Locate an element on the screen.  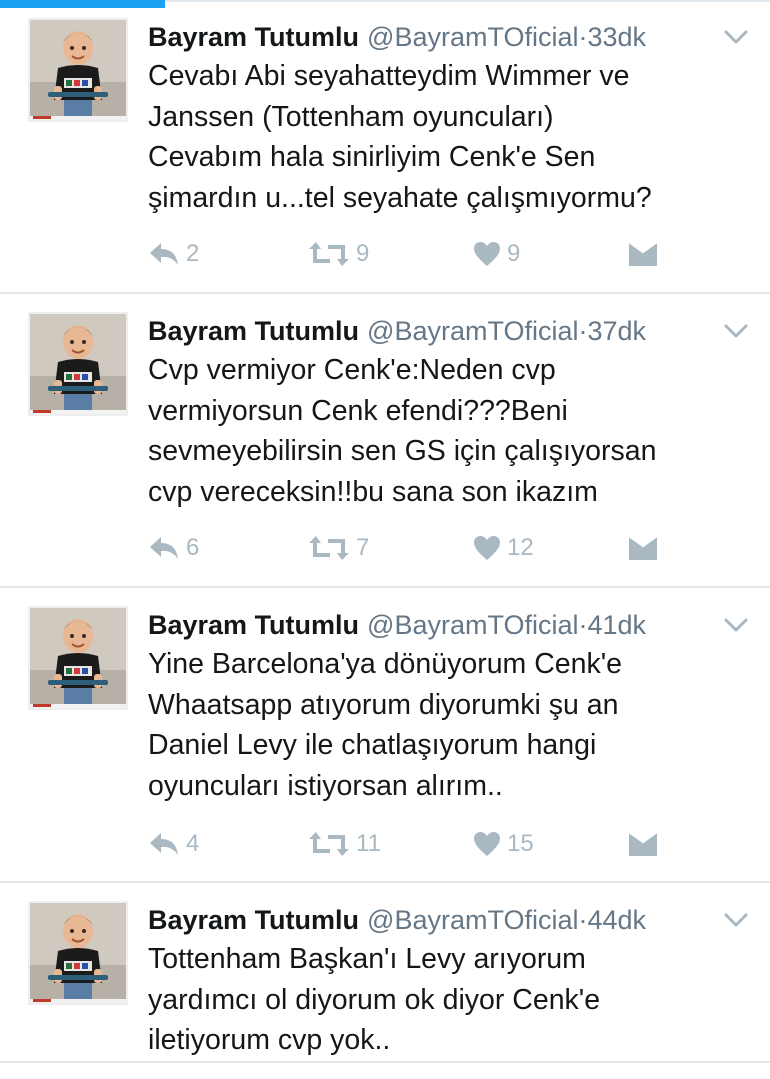
tweet-actions: 6 7 12 is located at coordinates (428, 548).